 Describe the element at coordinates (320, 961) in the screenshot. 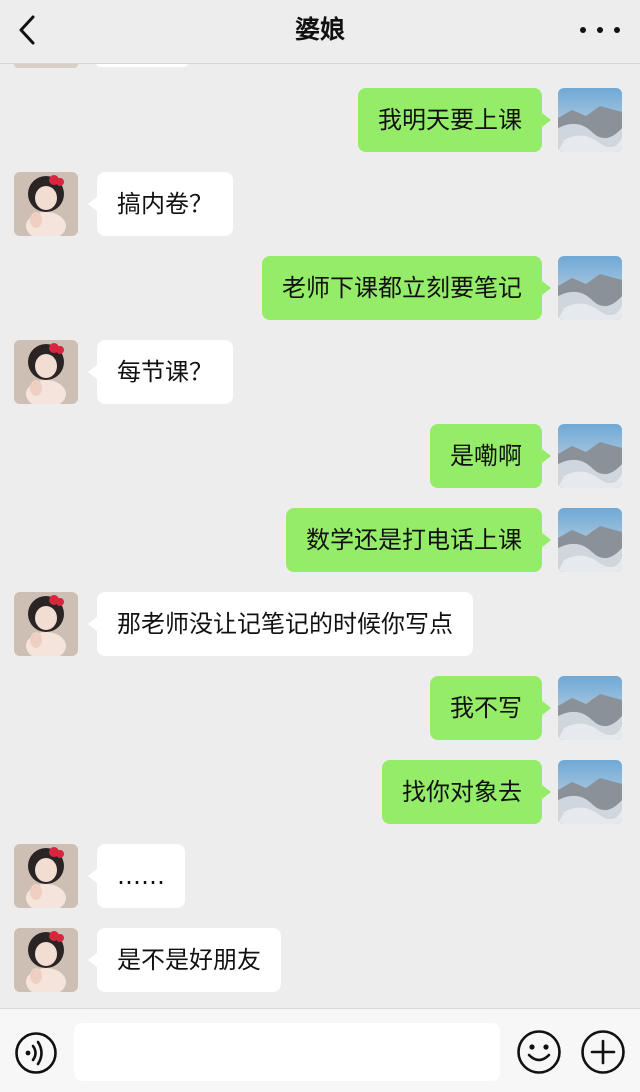

I see `message-row: 是不是好朋友` at that location.